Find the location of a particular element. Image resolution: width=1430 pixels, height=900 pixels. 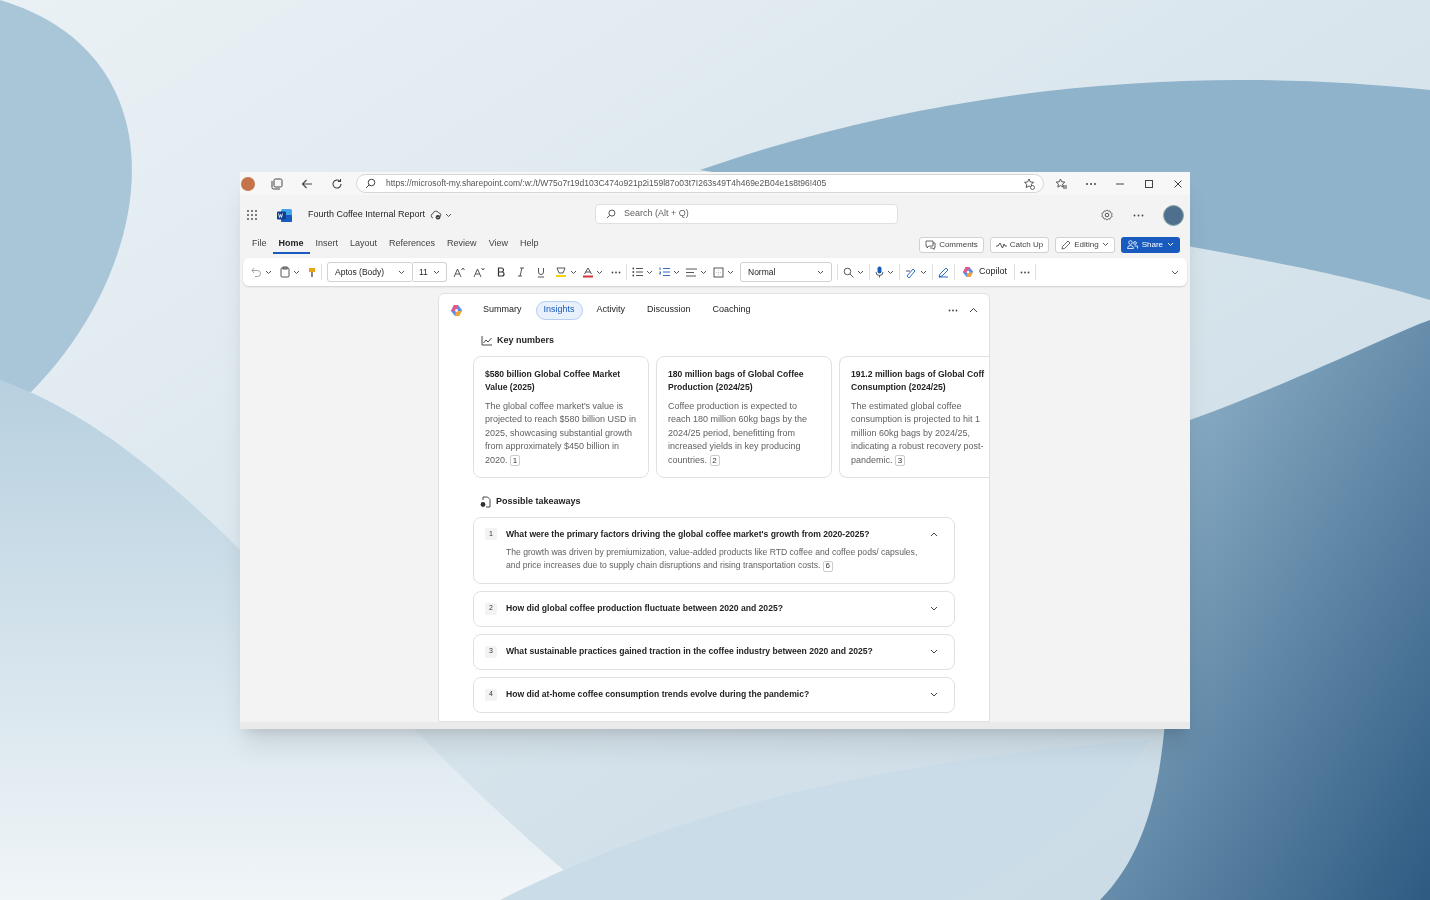

card-text: The estimated global coffee consumption is projected to hit 1 million 60kg bags by 2024/25, indicating a robust recovery post- pandemic. 3 is located at coordinates (918, 434).